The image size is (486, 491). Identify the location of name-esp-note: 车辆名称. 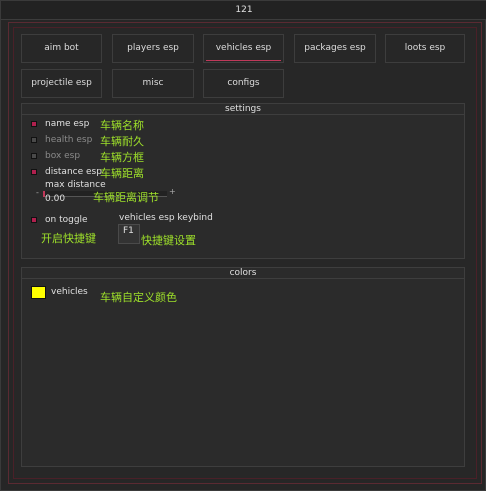
(122, 125).